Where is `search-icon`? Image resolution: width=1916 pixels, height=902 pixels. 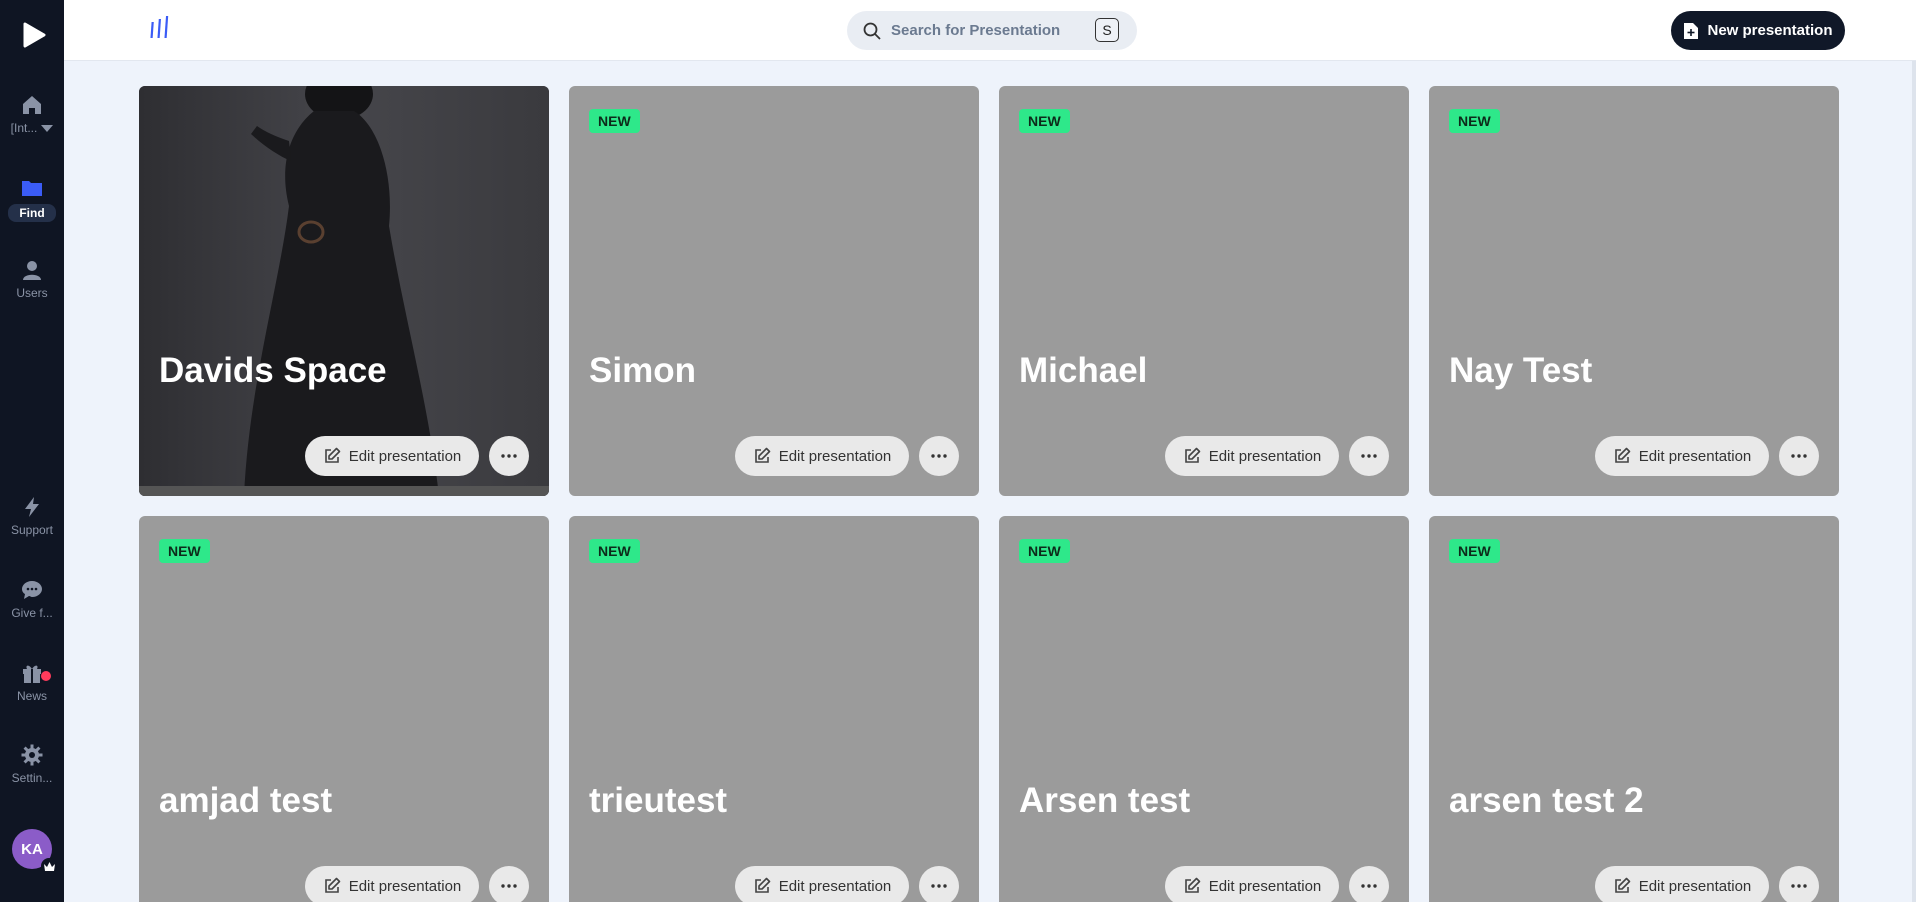
search-icon is located at coordinates (872, 31).